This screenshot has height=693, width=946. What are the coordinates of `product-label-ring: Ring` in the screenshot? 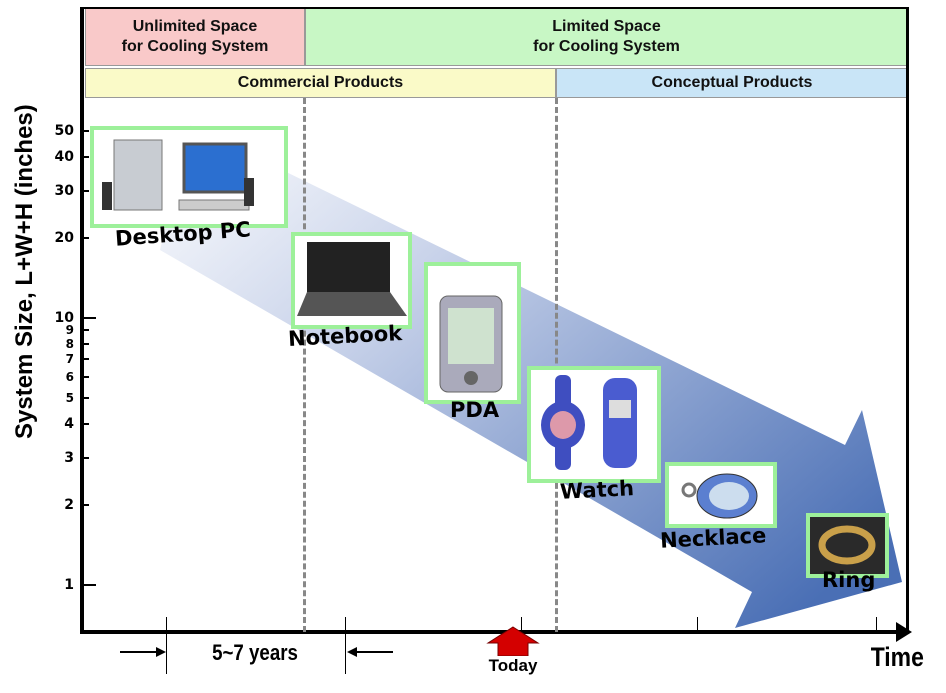 It's located at (849, 580).